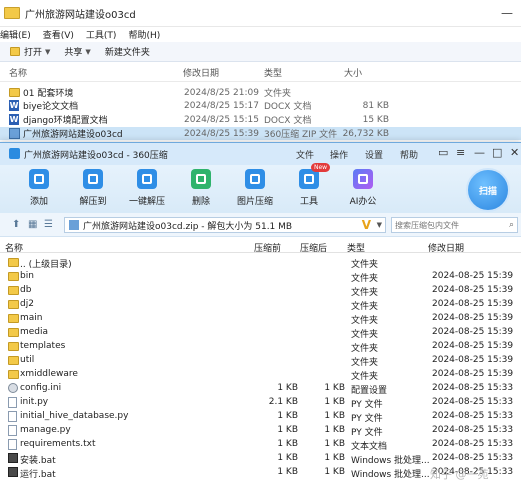 Image resolution: width=521 pixels, height=500 pixels. I want to click on extract-to-icon, so click(93, 179).